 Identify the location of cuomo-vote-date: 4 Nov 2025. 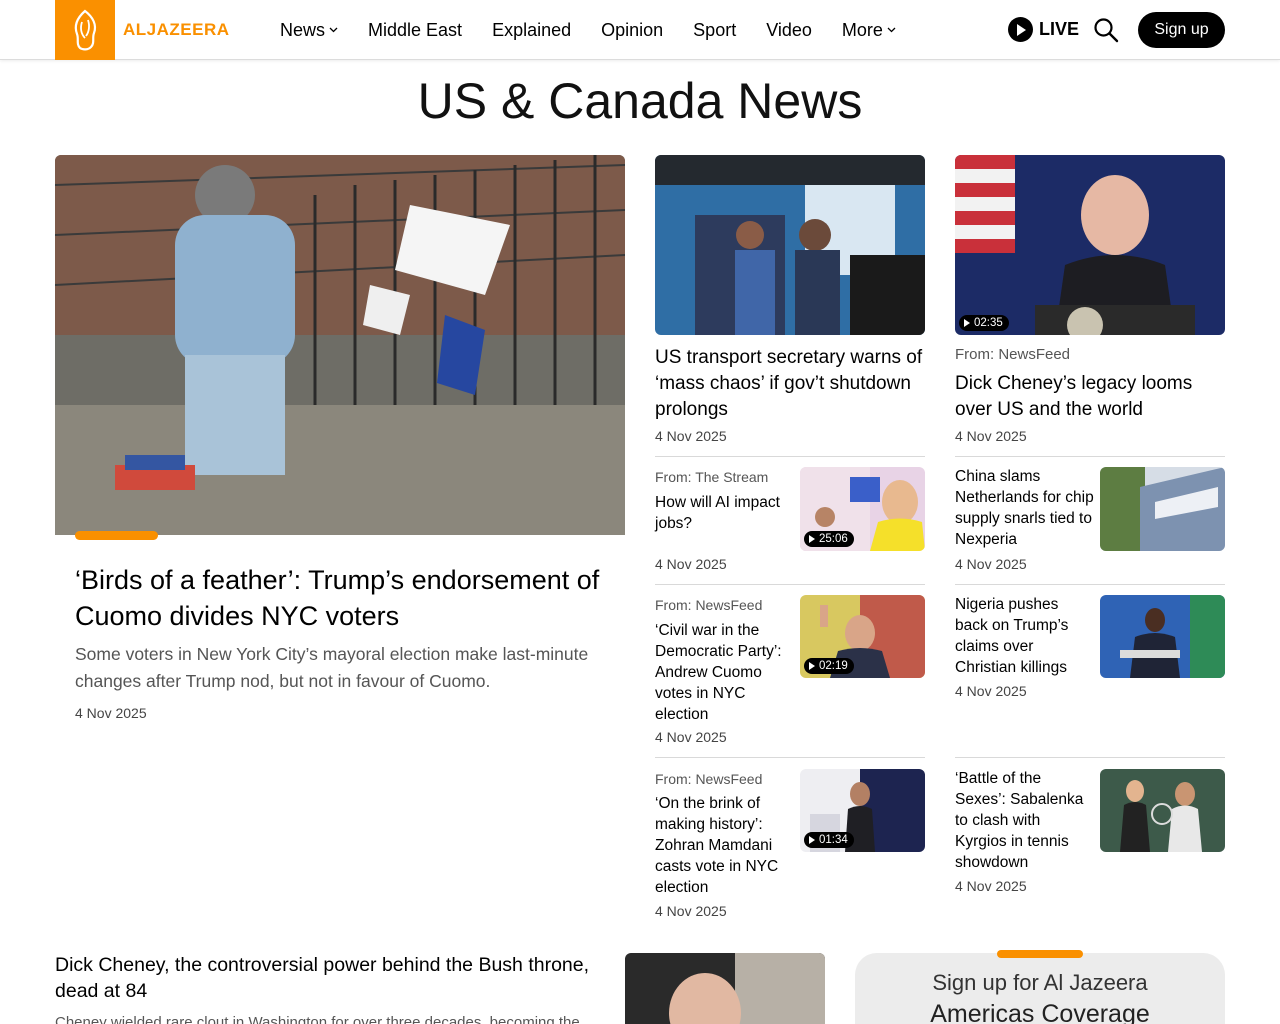
(691, 737).